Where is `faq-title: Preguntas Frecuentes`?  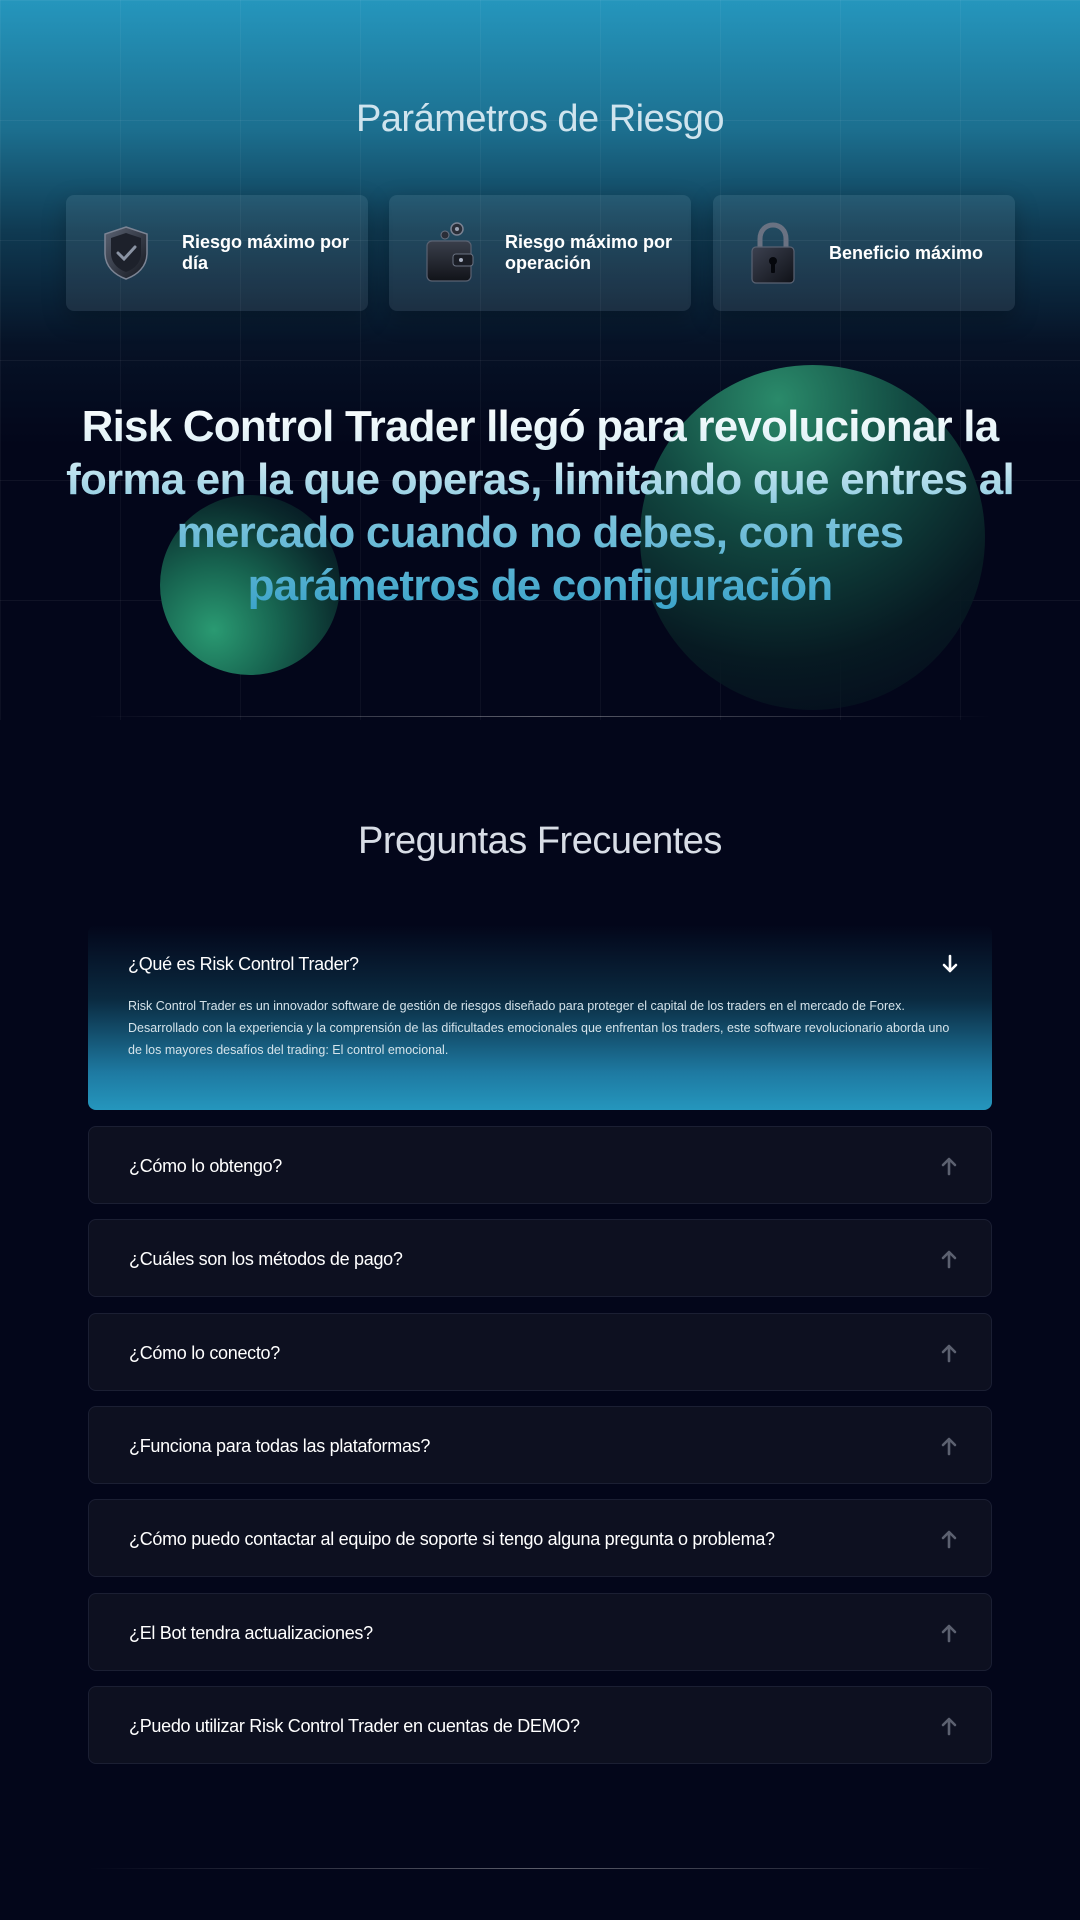 faq-title: Preguntas Frecuentes is located at coordinates (540, 841).